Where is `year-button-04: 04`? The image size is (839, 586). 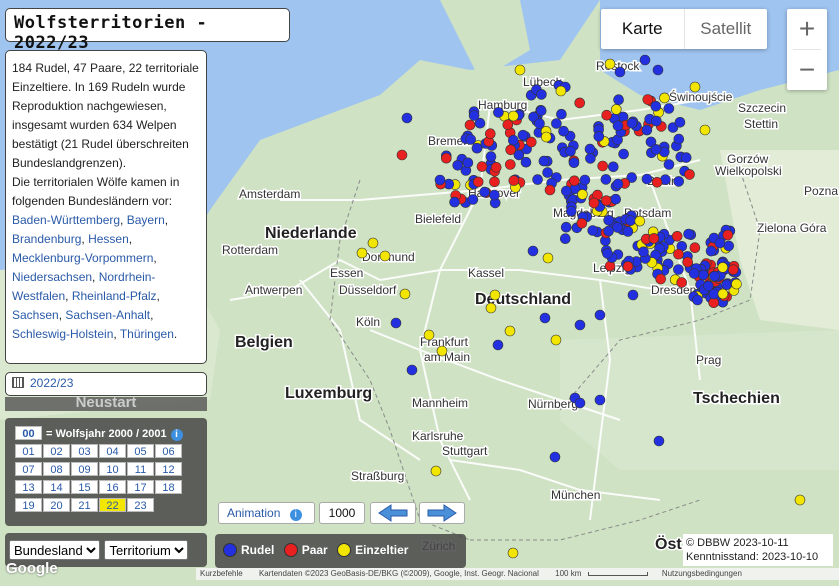
year-button-04: 04 is located at coordinates (112, 451).